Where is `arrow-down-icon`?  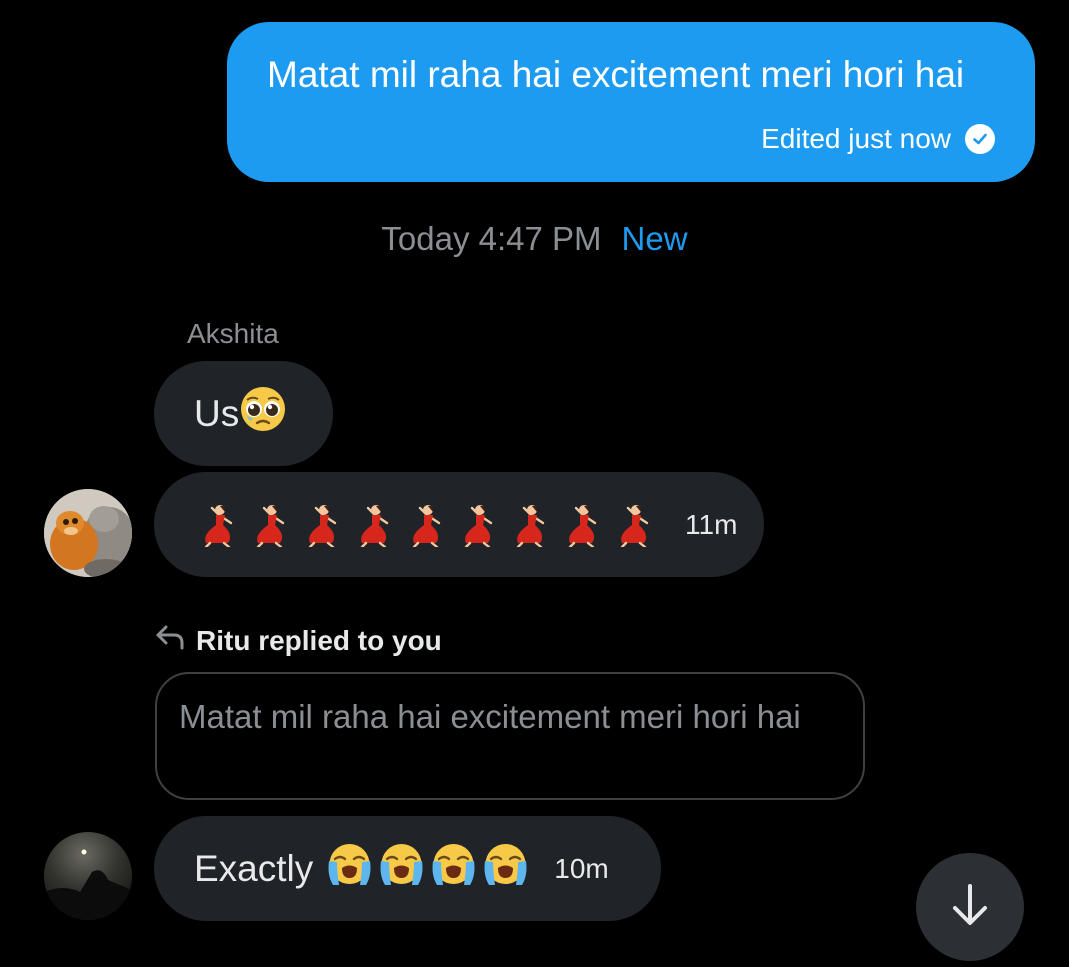
arrow-down-icon is located at coordinates (970, 907).